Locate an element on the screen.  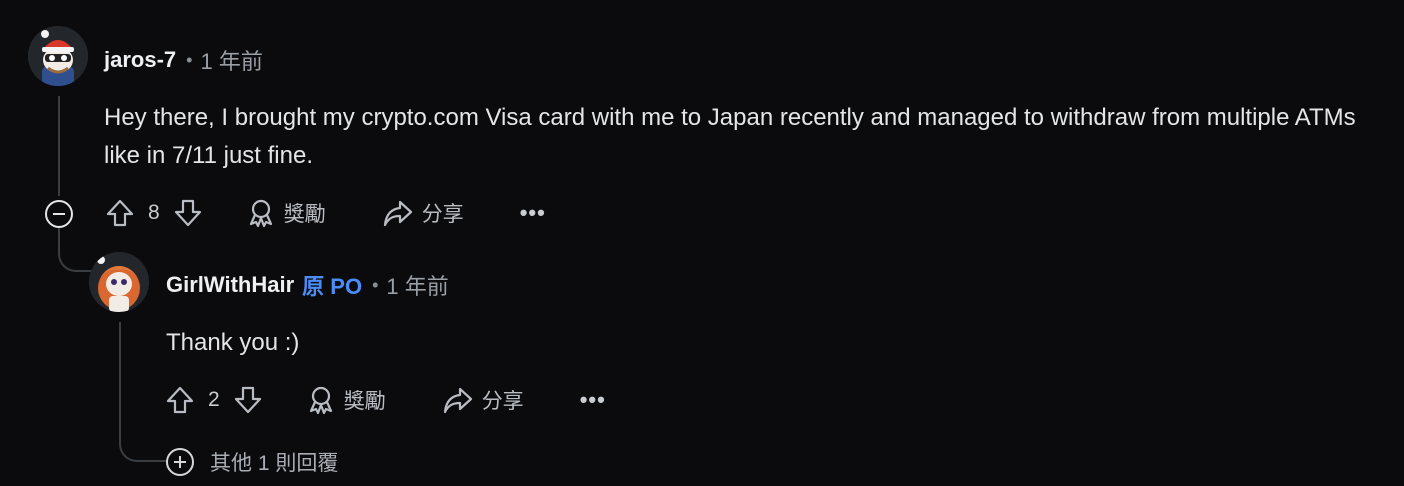
snoo-avatar-red-hair-icon is located at coordinates (119, 282).